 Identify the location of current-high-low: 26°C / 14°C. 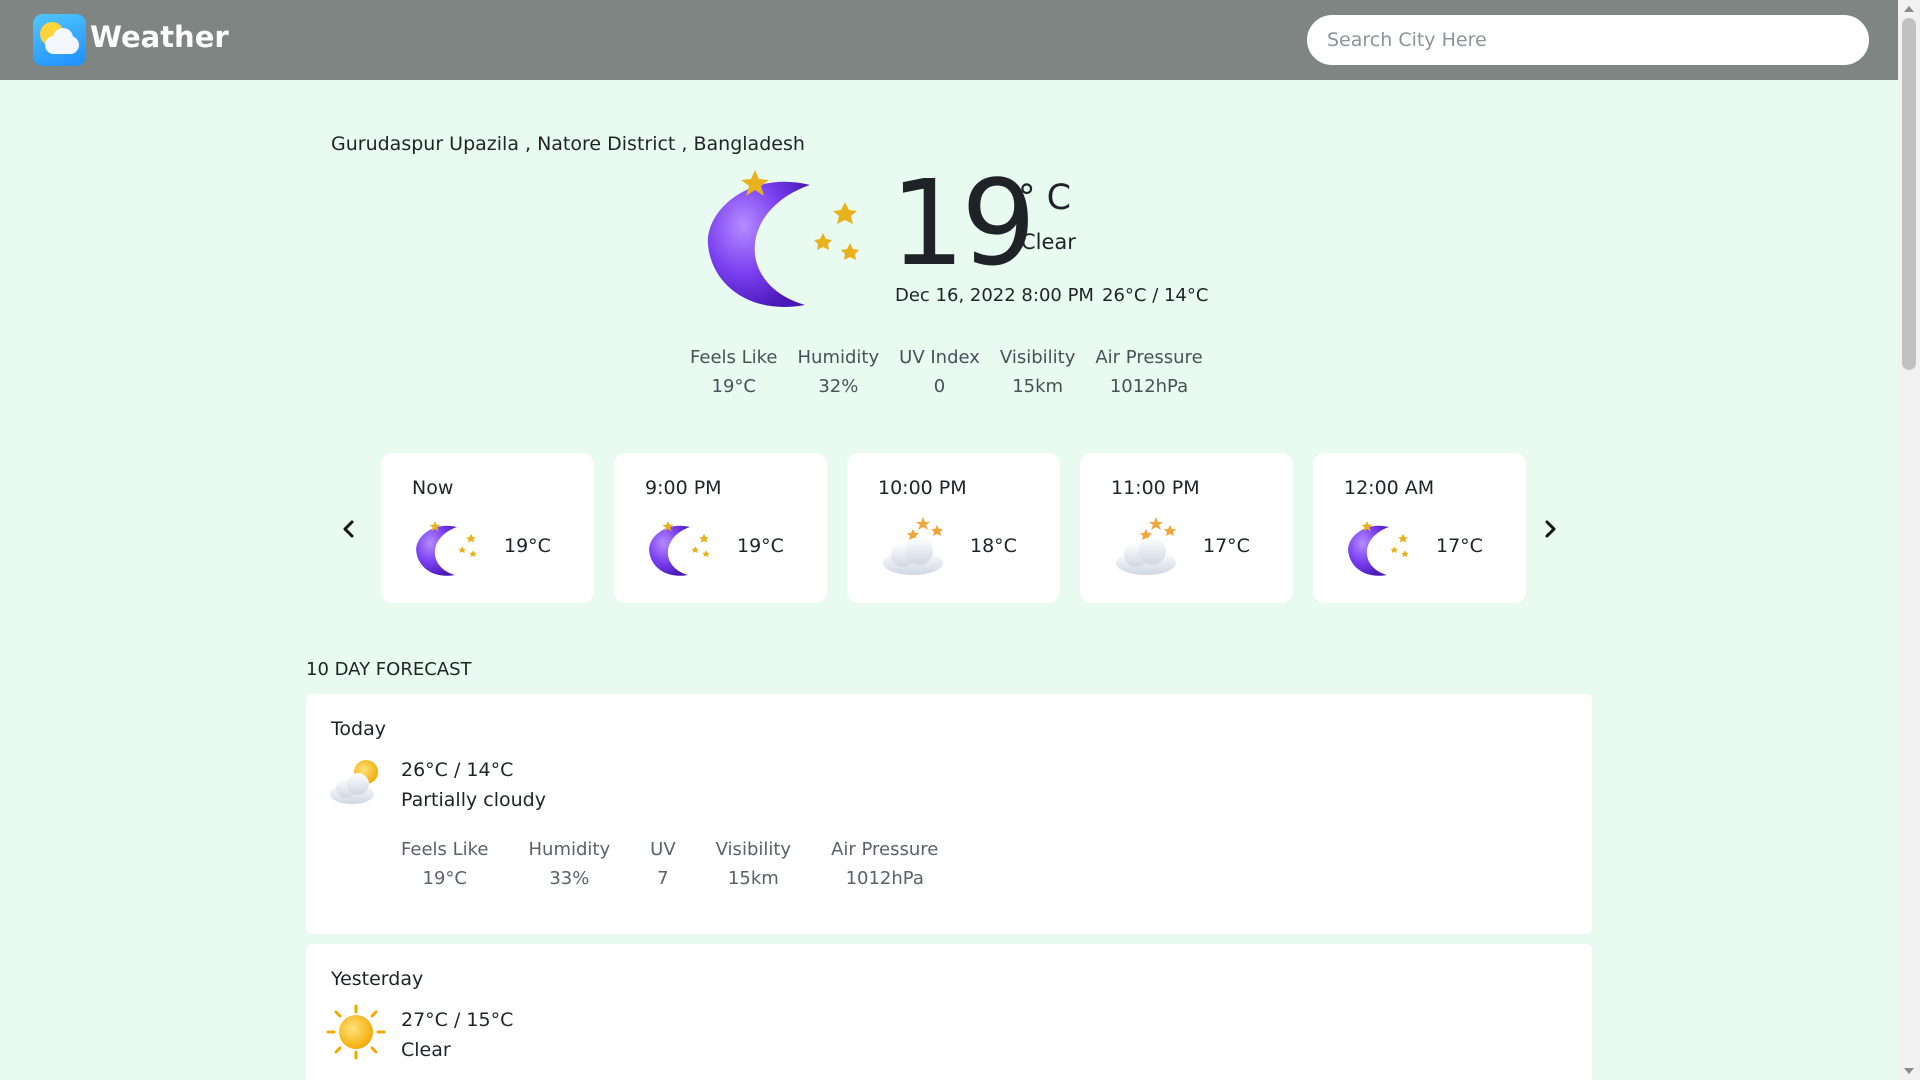
(1155, 295).